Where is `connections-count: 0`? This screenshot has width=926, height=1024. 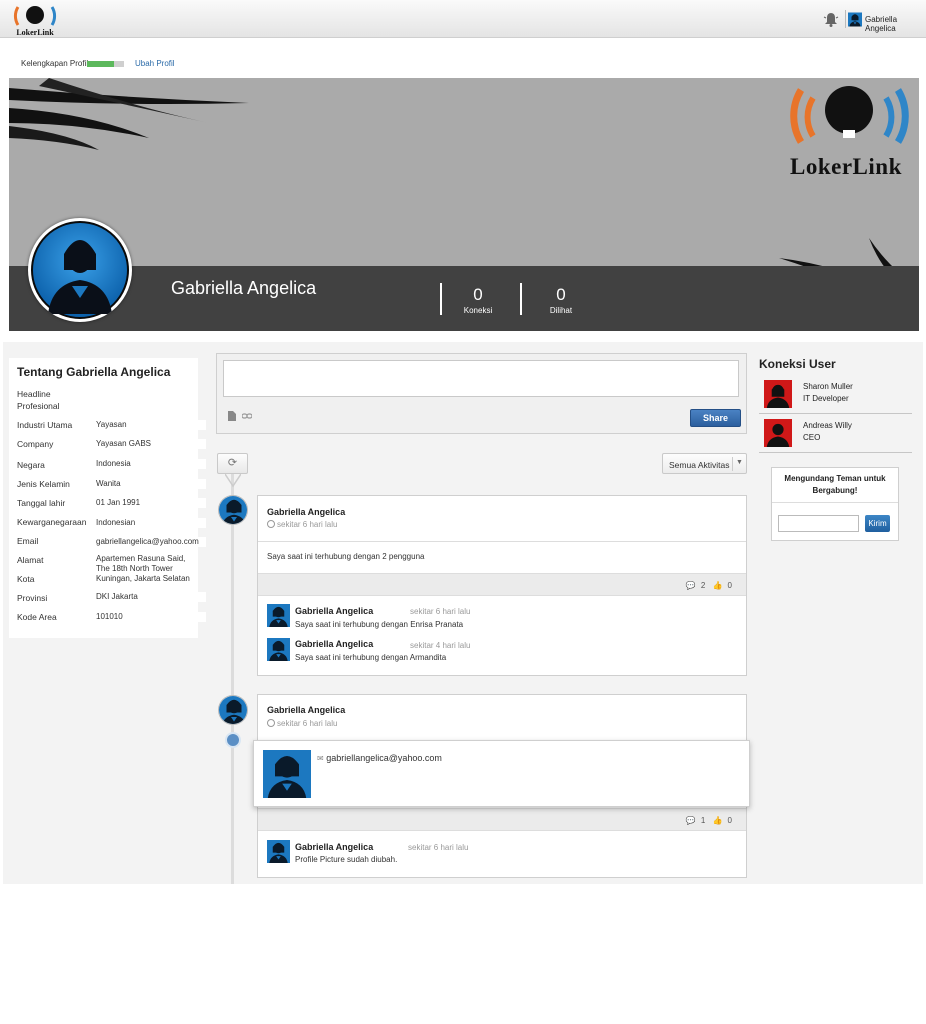
connections-count: 0 is located at coordinates (478, 295).